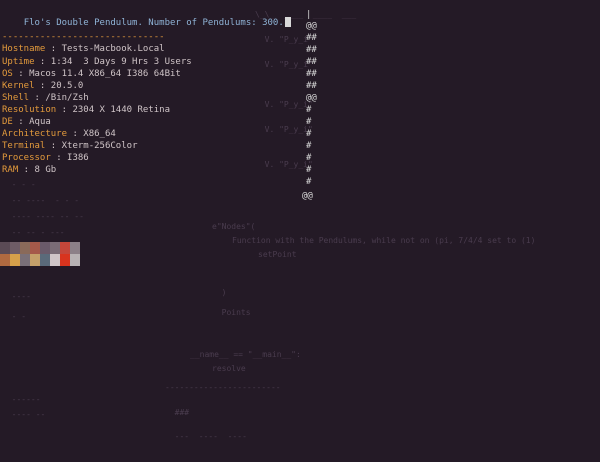  I want to click on text-cursor, so click(287, 22).